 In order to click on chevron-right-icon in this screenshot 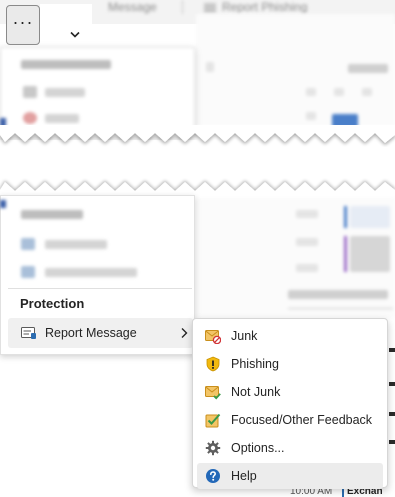, I will do `click(184, 333)`.